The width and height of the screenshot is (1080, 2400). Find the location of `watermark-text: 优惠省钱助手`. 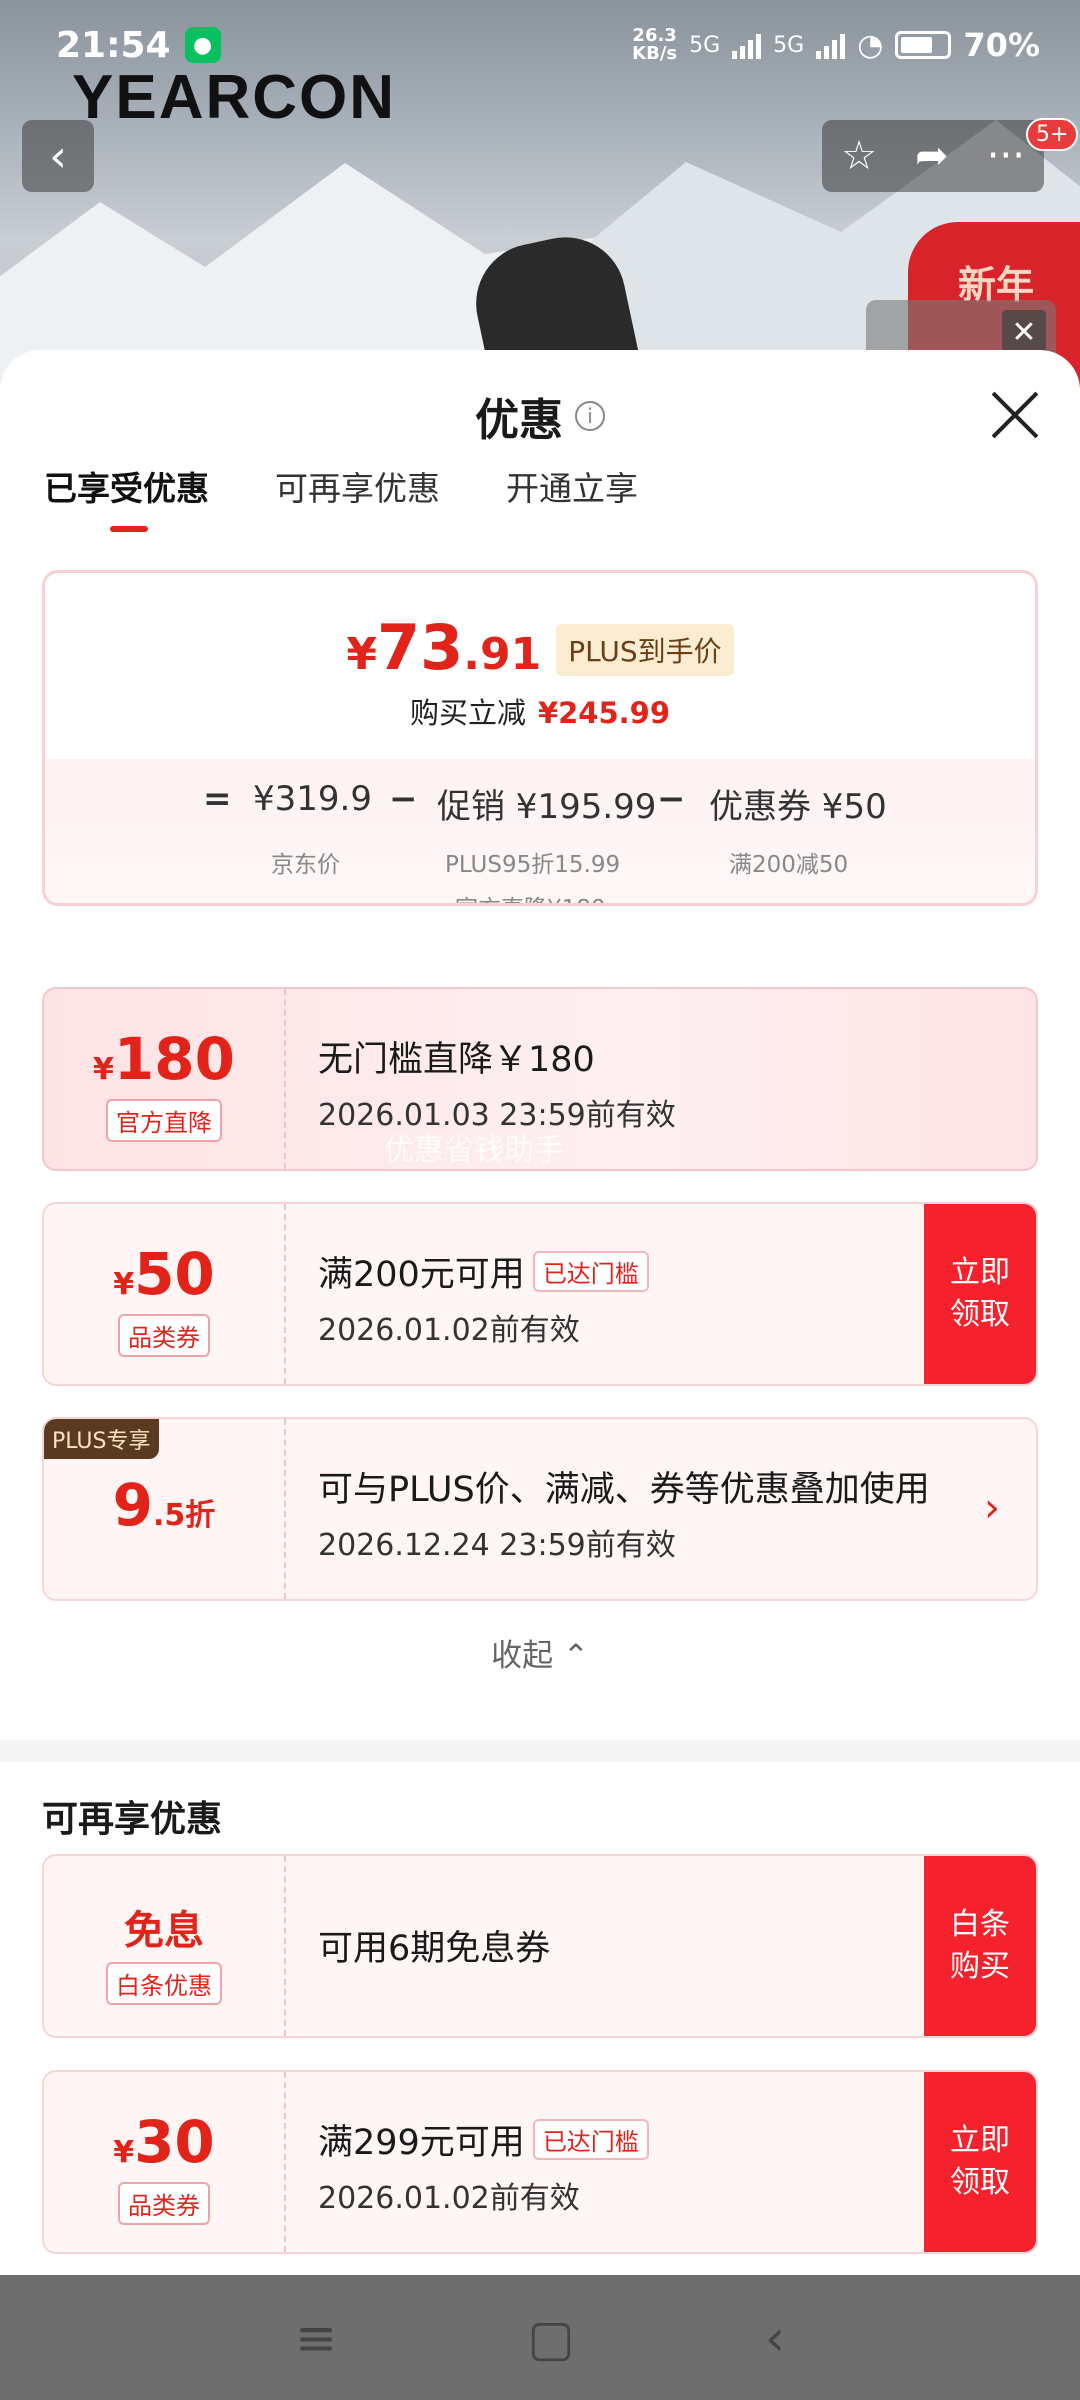

watermark-text: 优惠省钱助手 is located at coordinates (474, 1150).